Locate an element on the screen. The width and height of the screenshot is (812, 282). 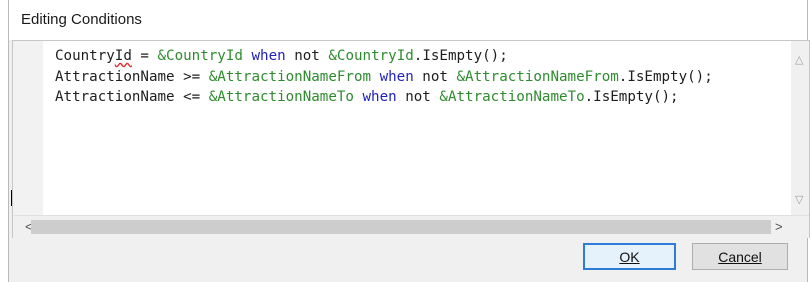
cancel-button-label: Cancel is located at coordinates (740, 256).